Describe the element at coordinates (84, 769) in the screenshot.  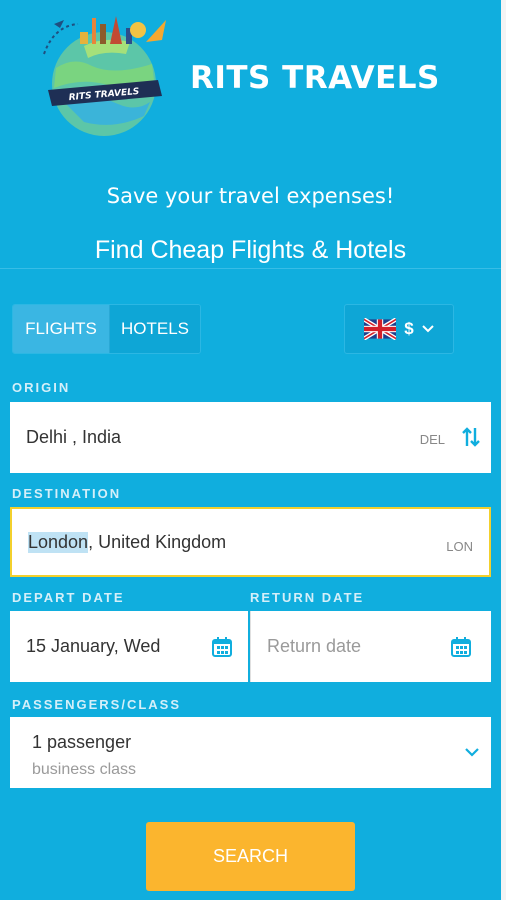
I see `passenger-class: business class` at that location.